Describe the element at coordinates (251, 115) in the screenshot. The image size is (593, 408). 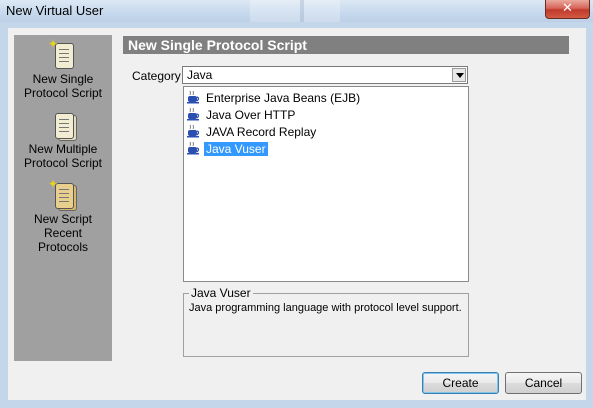
I see `list-item-label: Java Over HTTP` at that location.